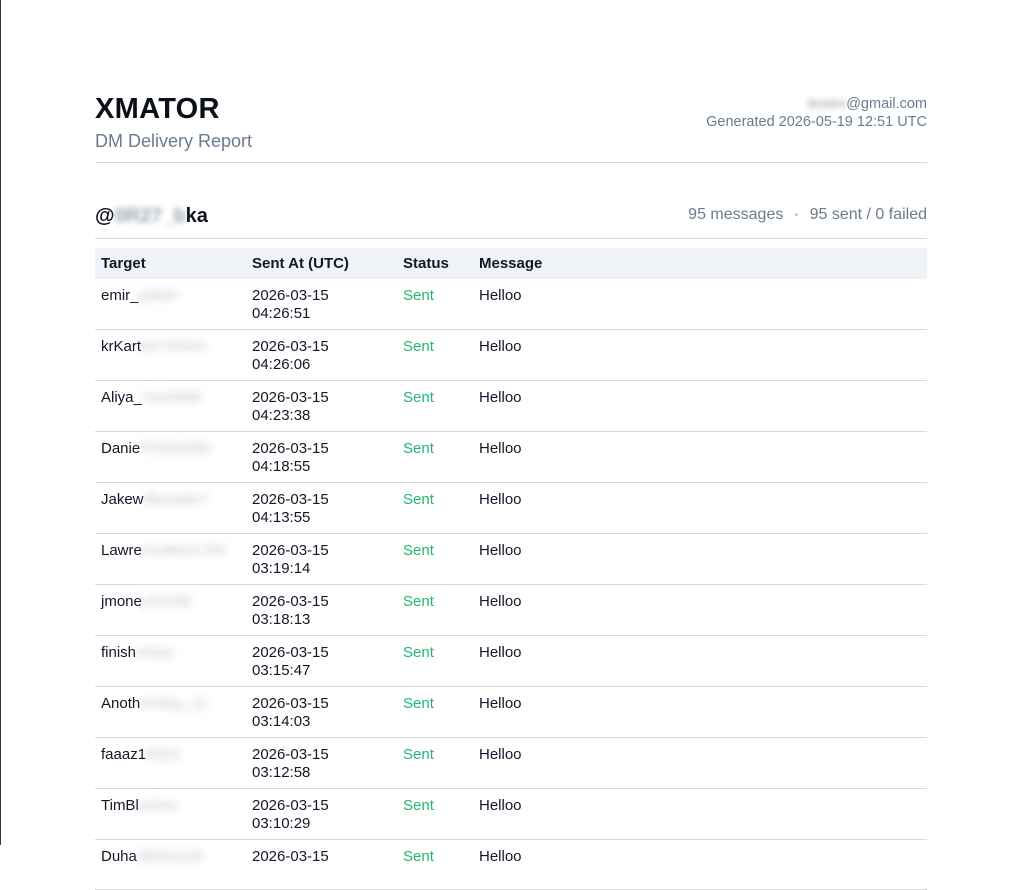 The height and width of the screenshot is (890, 1018). I want to click on target-redacted: l7533445b, so click(175, 448).